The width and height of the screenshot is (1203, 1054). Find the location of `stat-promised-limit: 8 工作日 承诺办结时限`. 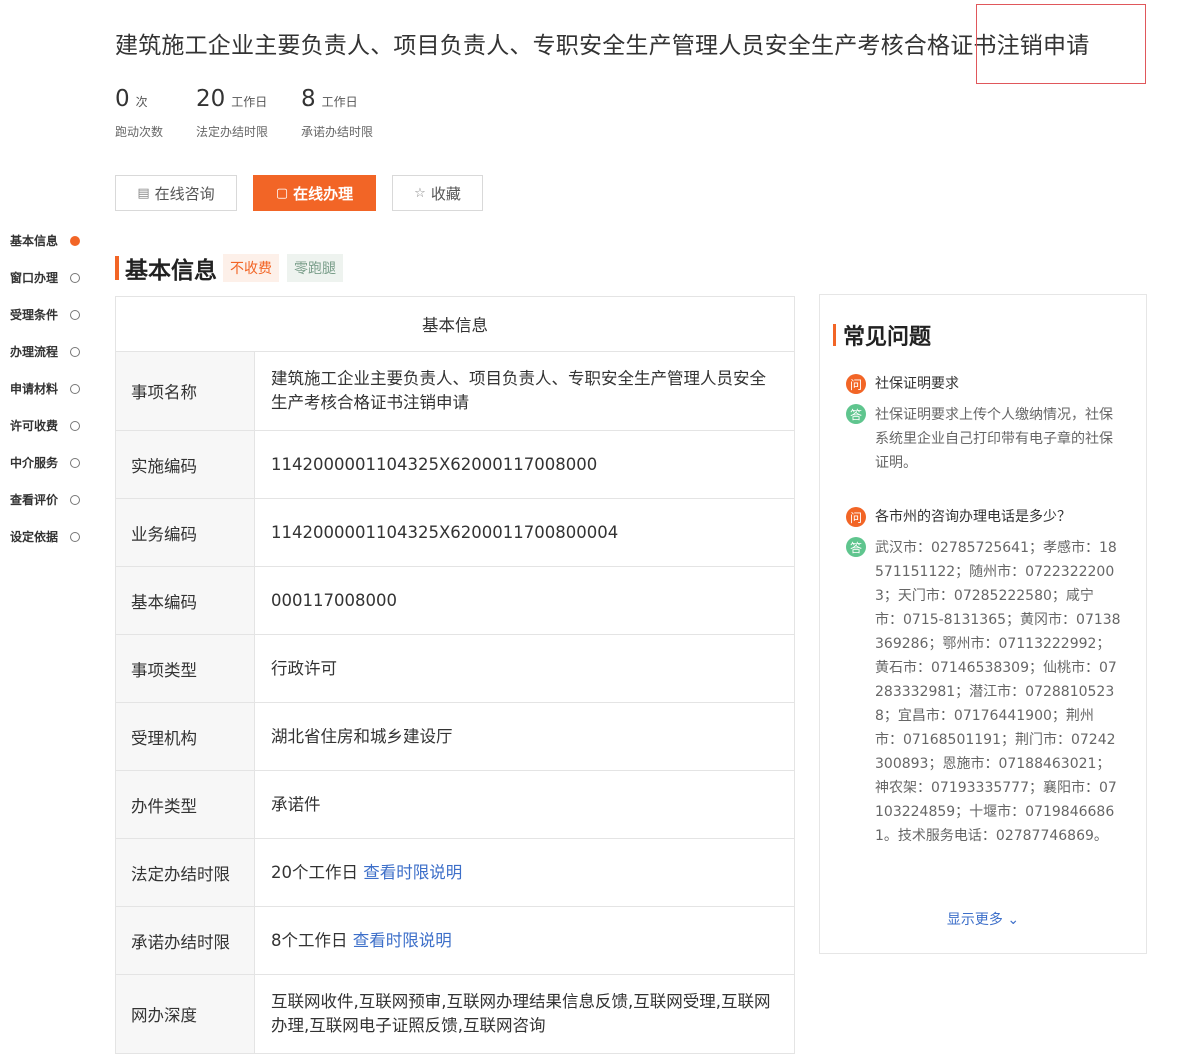

stat-promised-limit: 8 工作日 承诺办结时限 is located at coordinates (337, 112).